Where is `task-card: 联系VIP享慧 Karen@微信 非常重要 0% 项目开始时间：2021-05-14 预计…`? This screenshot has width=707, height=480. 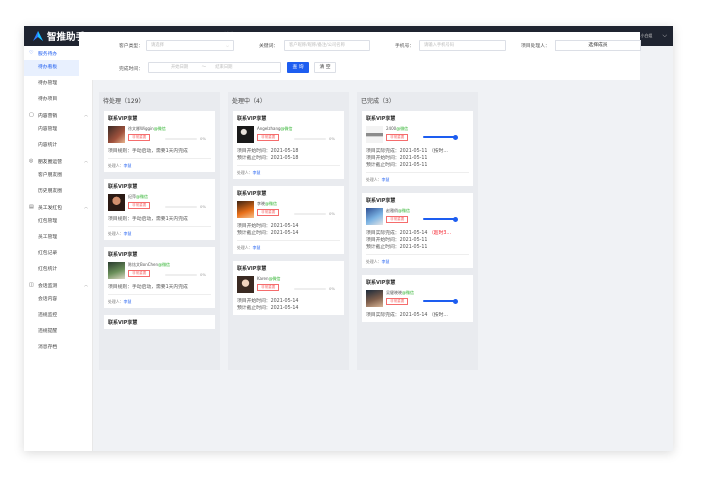
task-card: 联系VIP享慧 Karen@微信 非常重要 0% 项目开始时间：2021-05-14 预计… is located at coordinates (288, 288).